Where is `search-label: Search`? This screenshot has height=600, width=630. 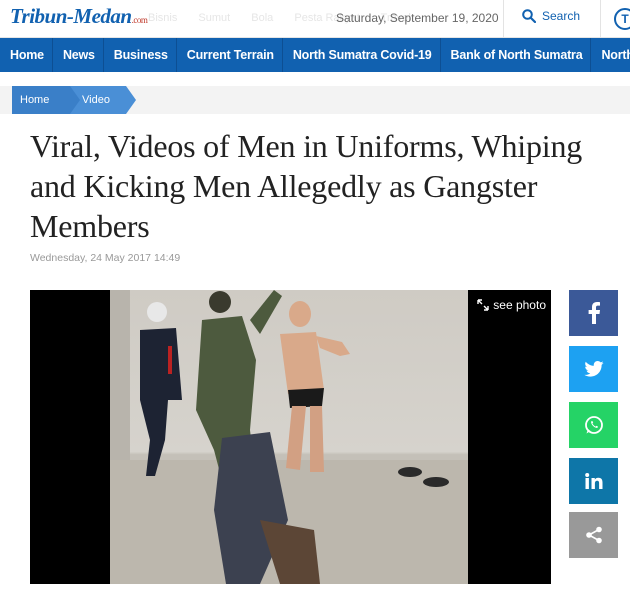
search-label: Search is located at coordinates (561, 16).